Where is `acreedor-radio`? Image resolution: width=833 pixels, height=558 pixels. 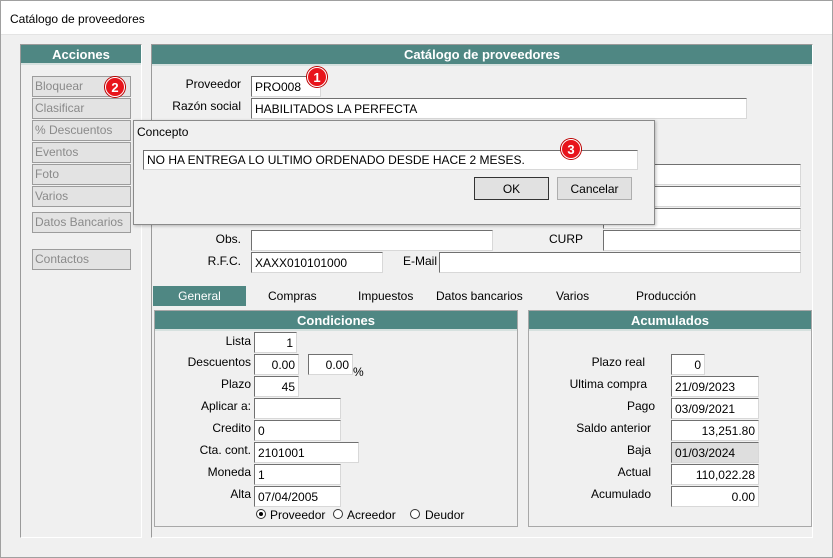
acreedor-radio is located at coordinates (338, 514).